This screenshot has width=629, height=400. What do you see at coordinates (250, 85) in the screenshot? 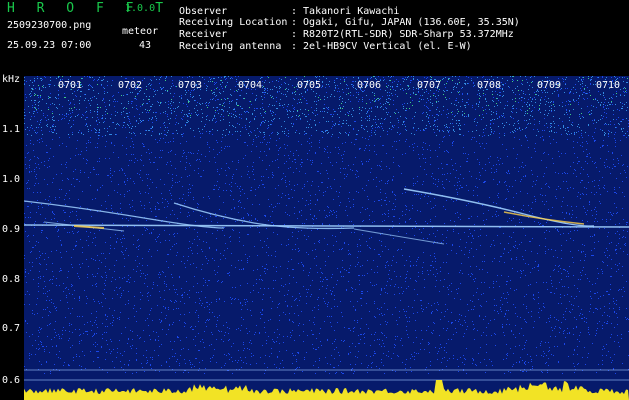
I see `x-tick-label: 0704` at bounding box center [250, 85].